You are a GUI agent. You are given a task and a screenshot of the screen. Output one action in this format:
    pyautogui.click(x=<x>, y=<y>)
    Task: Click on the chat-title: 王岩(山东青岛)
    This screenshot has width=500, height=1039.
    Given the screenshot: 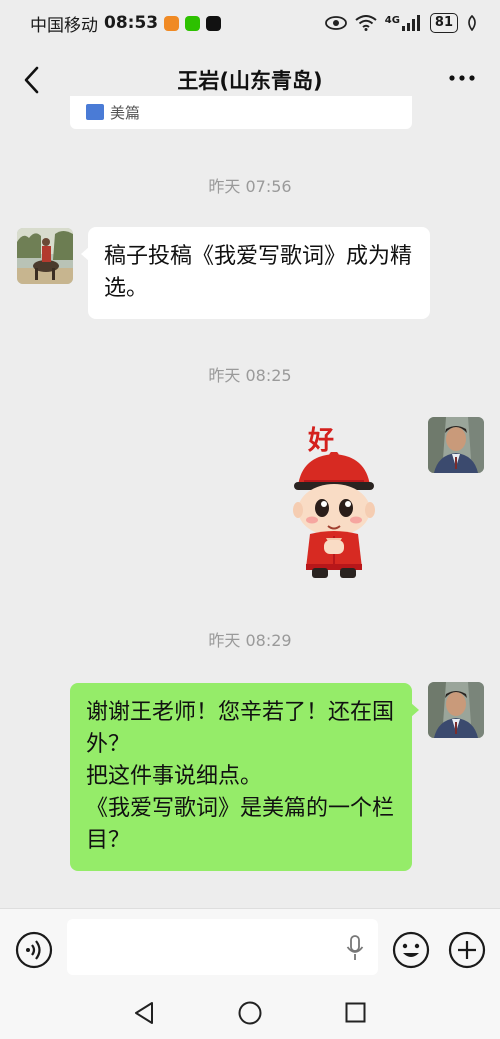 What is the action you would take?
    pyautogui.click(x=249, y=80)
    